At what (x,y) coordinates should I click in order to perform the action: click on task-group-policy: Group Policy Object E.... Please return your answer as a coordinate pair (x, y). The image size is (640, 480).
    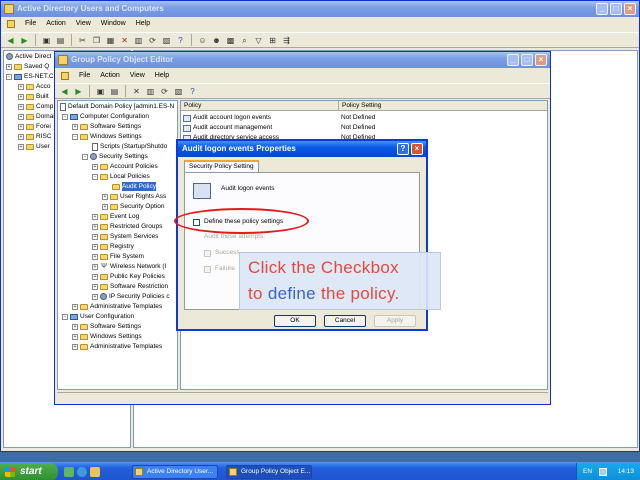
    Looking at the image, I should click on (269, 472).